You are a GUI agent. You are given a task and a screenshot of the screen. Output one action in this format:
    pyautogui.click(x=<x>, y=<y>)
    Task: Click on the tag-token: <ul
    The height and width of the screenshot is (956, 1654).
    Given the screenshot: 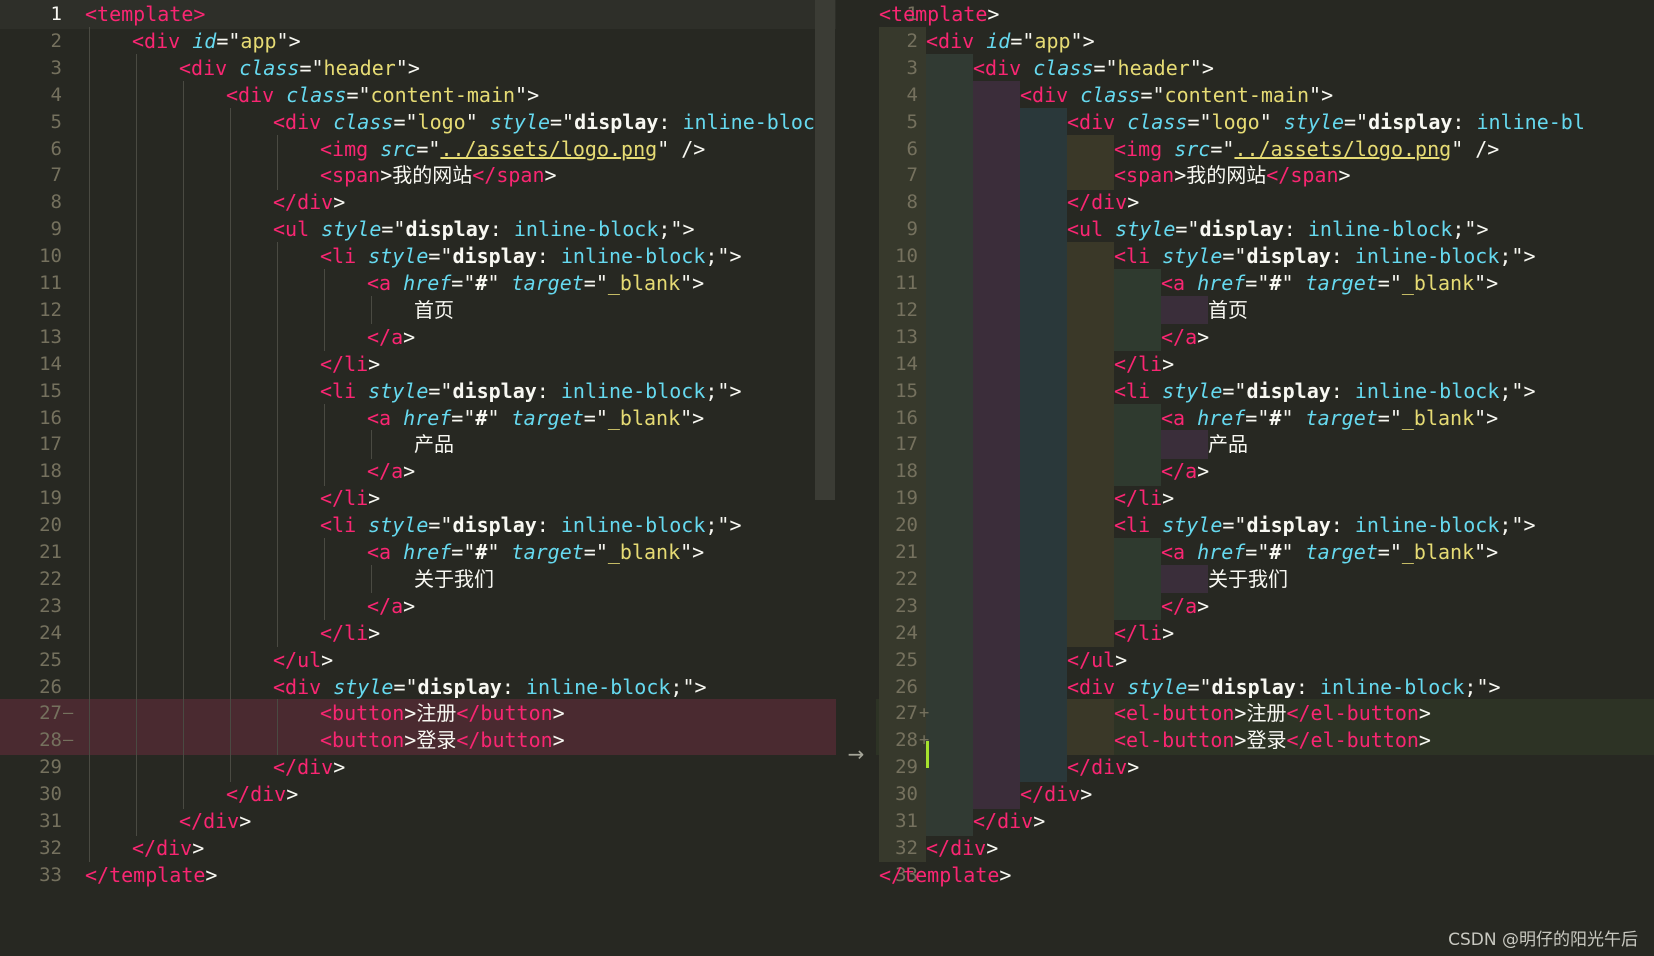 What is the action you would take?
    pyautogui.click(x=1091, y=229)
    